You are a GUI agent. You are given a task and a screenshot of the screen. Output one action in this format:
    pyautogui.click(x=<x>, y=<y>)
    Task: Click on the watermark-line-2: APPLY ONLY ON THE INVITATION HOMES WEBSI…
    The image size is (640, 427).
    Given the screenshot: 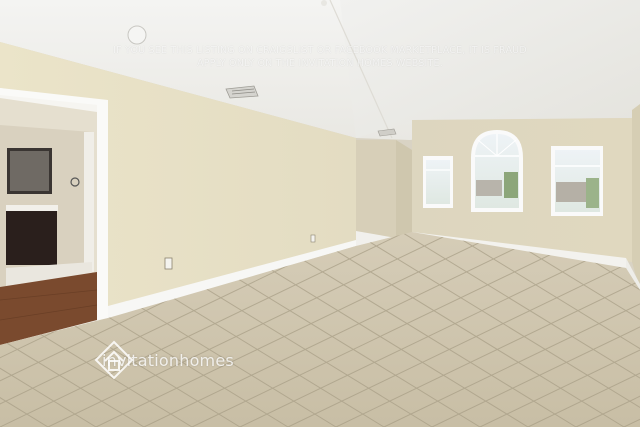 What is the action you would take?
    pyautogui.click(x=320, y=63)
    